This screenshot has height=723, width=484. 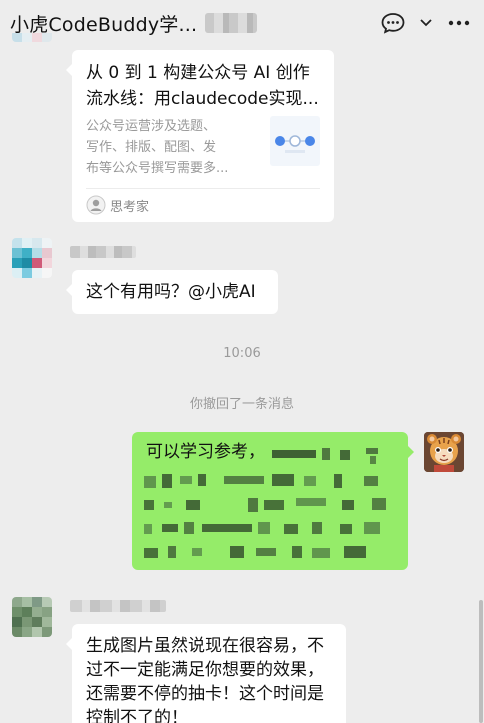 I want to click on article-source-name: 思考家, so click(x=130, y=207).